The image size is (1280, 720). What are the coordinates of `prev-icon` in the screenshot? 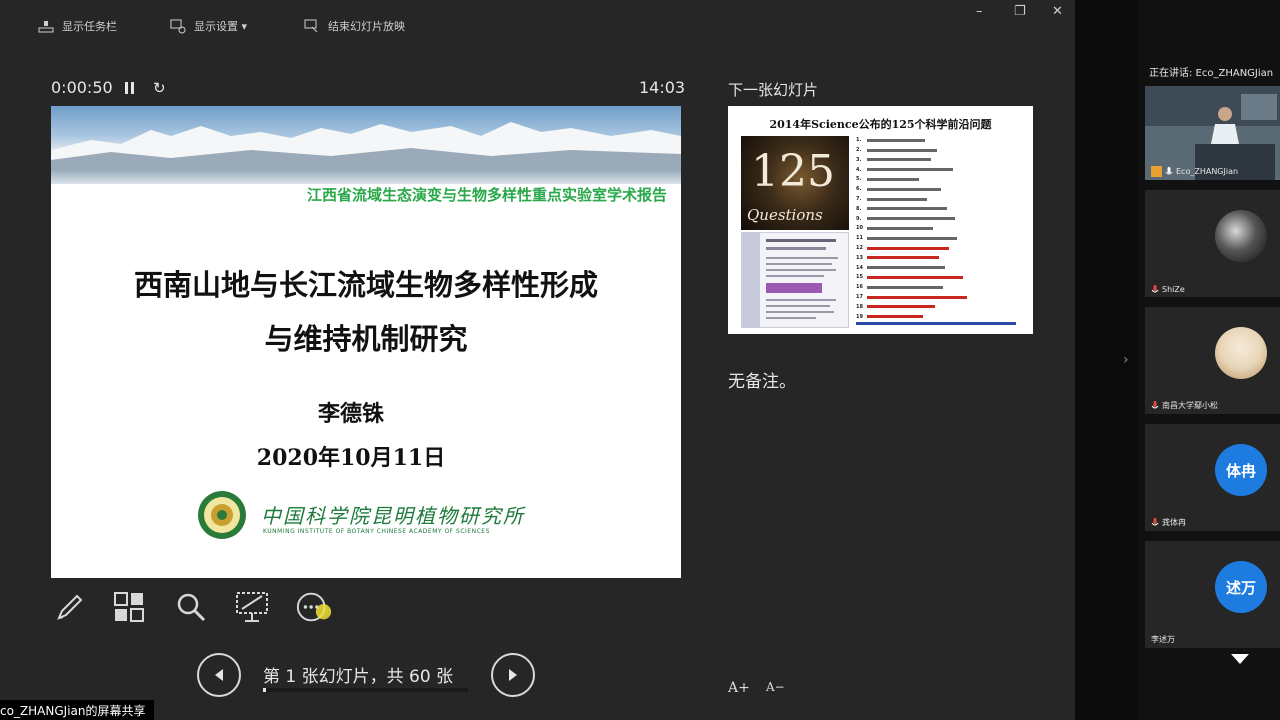 It's located at (219, 675).